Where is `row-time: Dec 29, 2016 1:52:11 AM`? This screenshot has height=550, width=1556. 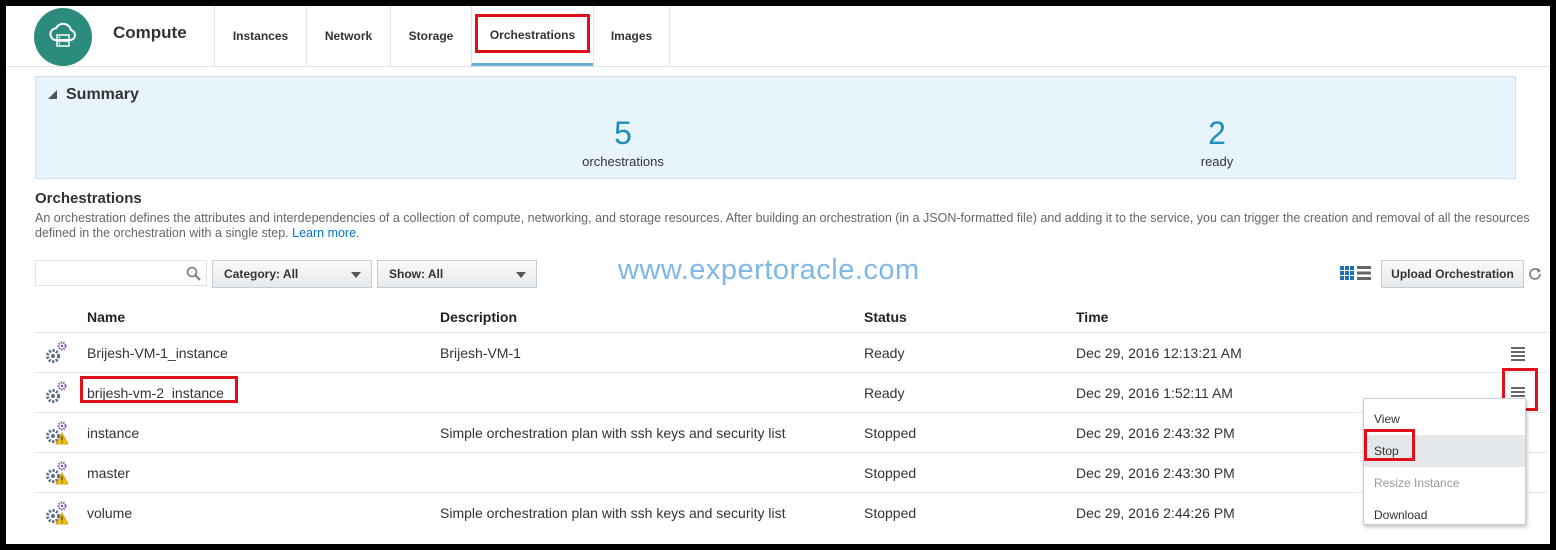 row-time: Dec 29, 2016 1:52:11 AM is located at coordinates (1154, 393).